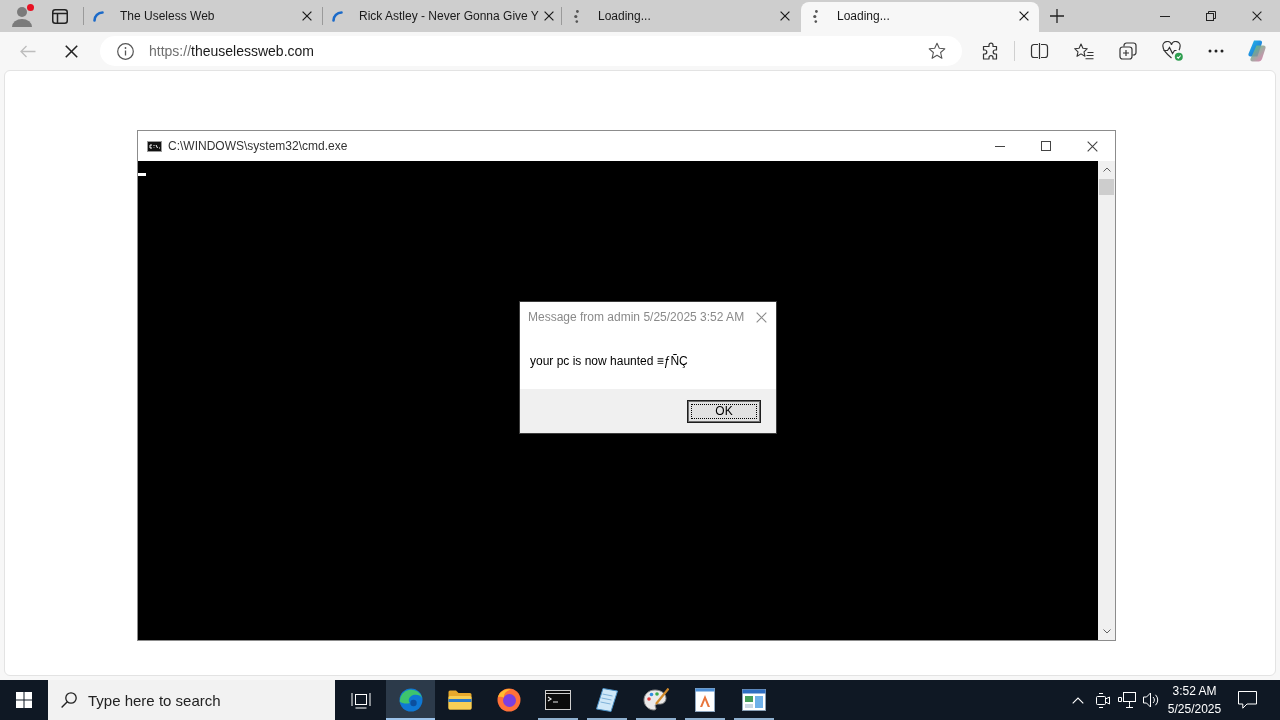  Describe the element at coordinates (231, 51) in the screenshot. I see `url-text: https://theuselessweb.com` at that location.